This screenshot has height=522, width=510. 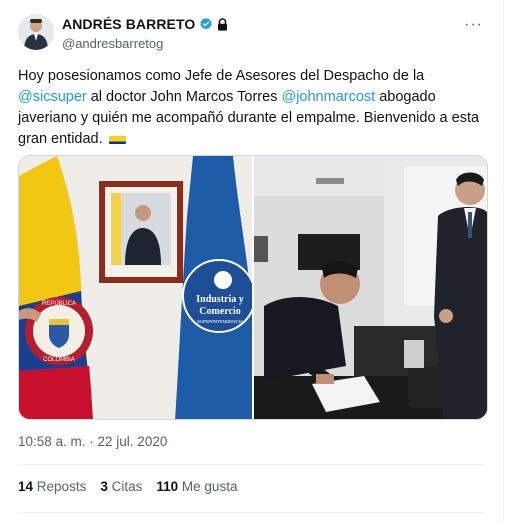 What do you see at coordinates (59, 303) in the screenshot?
I see `seal-text-top: REPÚBLICA` at bounding box center [59, 303].